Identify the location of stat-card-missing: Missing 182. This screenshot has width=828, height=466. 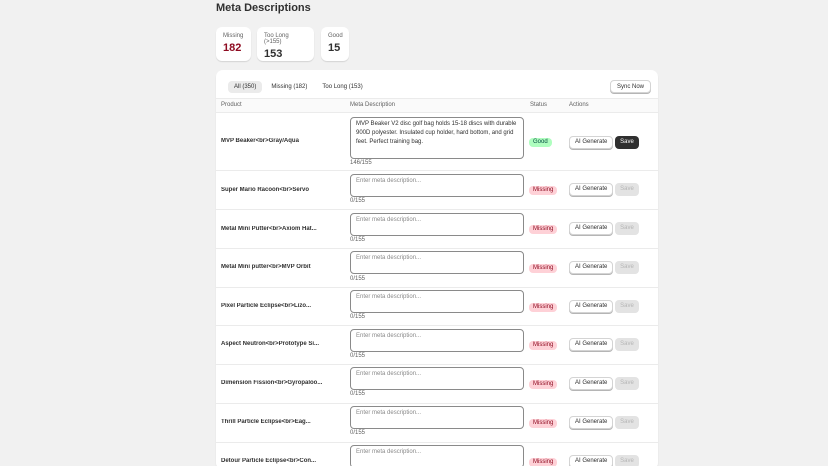
(233, 44).